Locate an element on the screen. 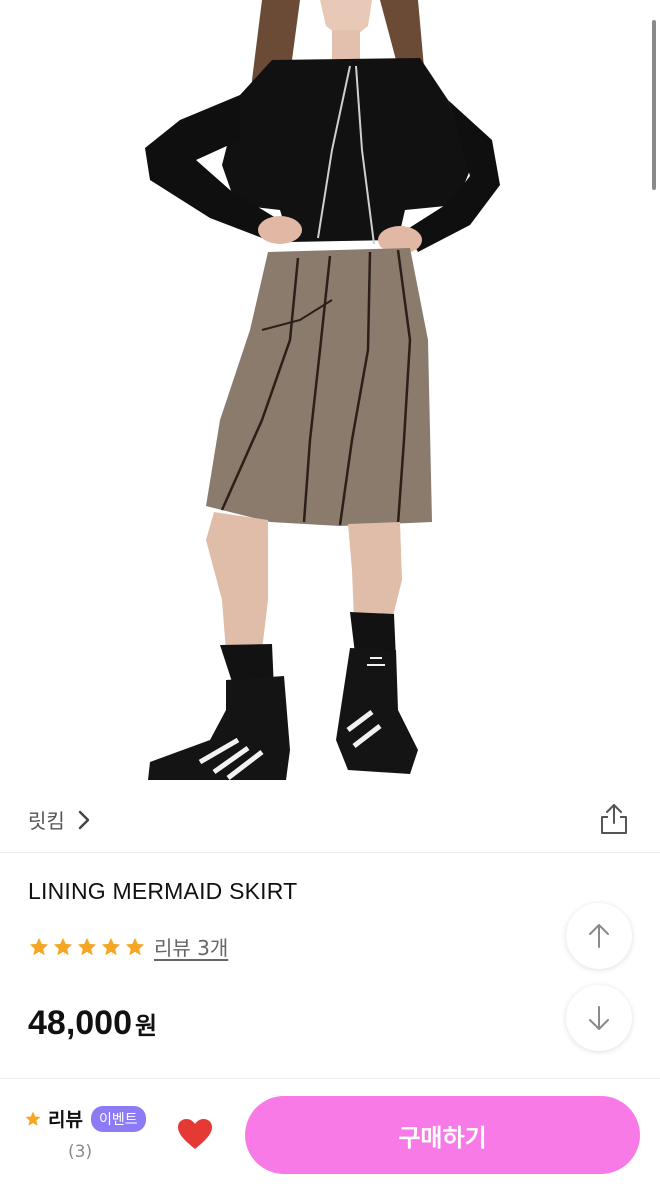 This screenshot has width=660, height=1200. chevron-right-icon is located at coordinates (84, 819).